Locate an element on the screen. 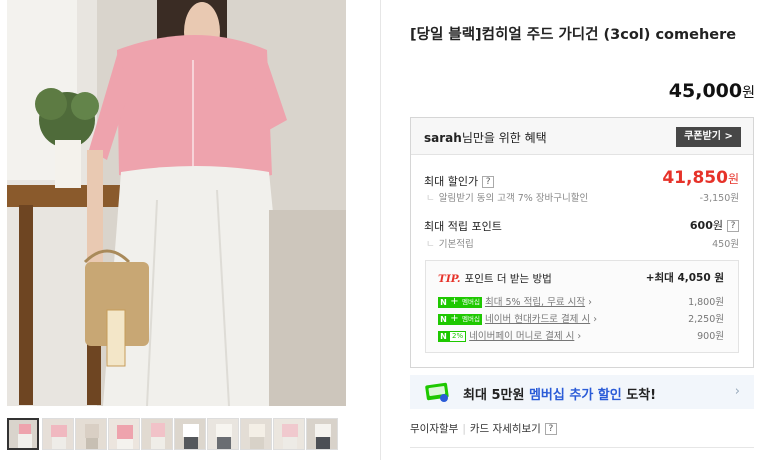 The width and height of the screenshot is (773, 460). benefit-header-text: sarah님만을 위한 혜택 is located at coordinates (485, 137).